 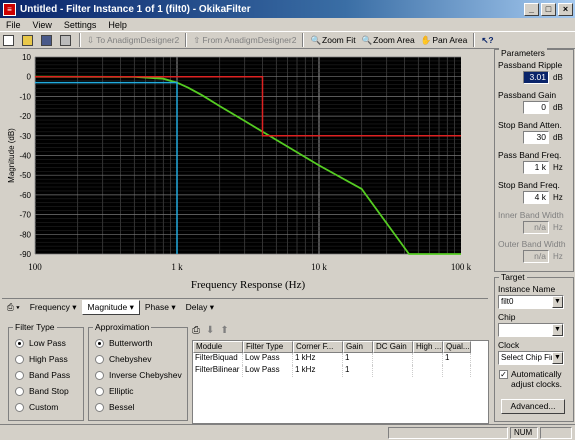 What do you see at coordinates (531, 215) in the screenshot?
I see `inner-band-label: Inner Band Width` at bounding box center [531, 215].